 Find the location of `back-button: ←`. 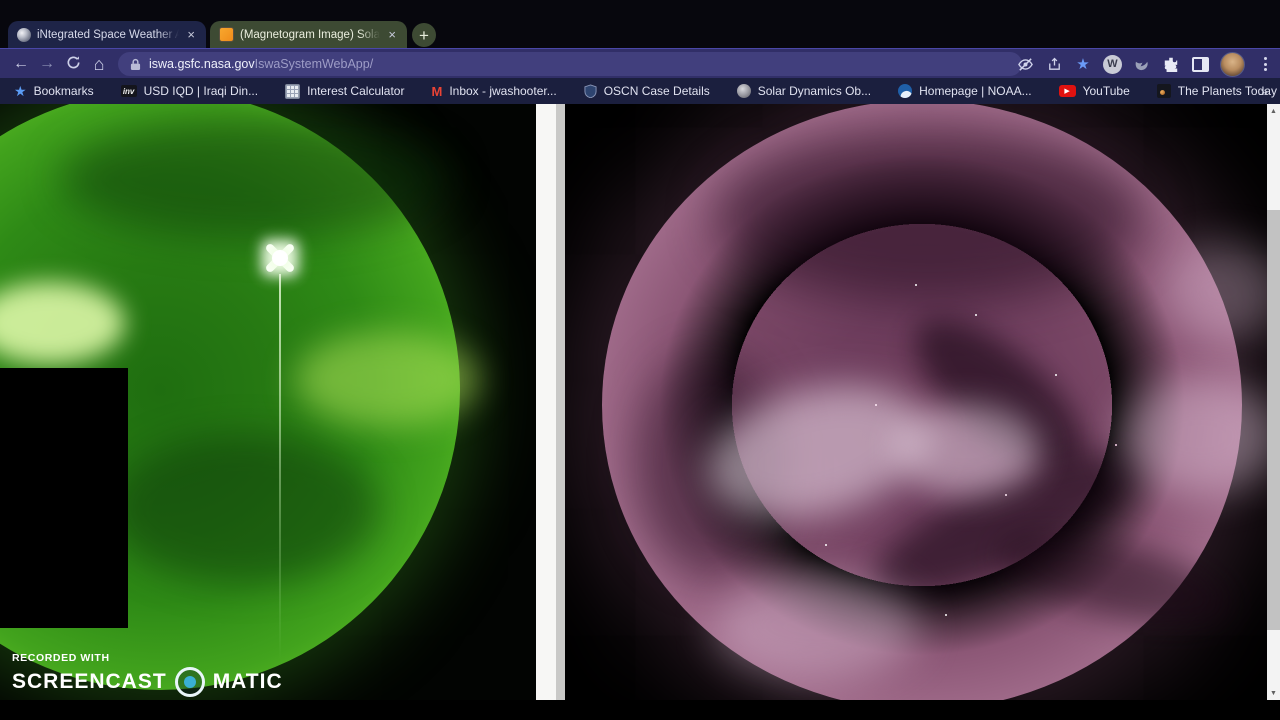

back-button: ← is located at coordinates (21, 64).